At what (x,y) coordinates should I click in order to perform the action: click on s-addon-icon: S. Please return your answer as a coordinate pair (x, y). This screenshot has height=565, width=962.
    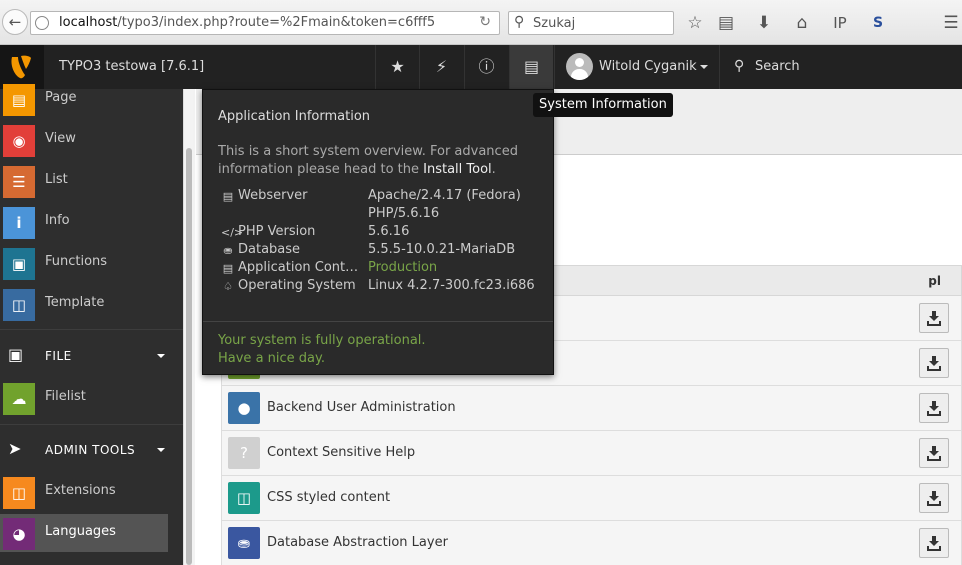
    Looking at the image, I should click on (878, 23).